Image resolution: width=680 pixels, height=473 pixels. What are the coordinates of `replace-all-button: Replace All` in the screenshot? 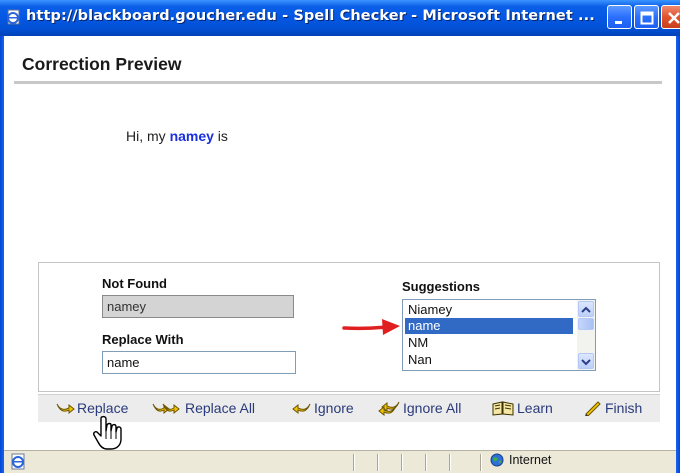 It's located at (203, 408).